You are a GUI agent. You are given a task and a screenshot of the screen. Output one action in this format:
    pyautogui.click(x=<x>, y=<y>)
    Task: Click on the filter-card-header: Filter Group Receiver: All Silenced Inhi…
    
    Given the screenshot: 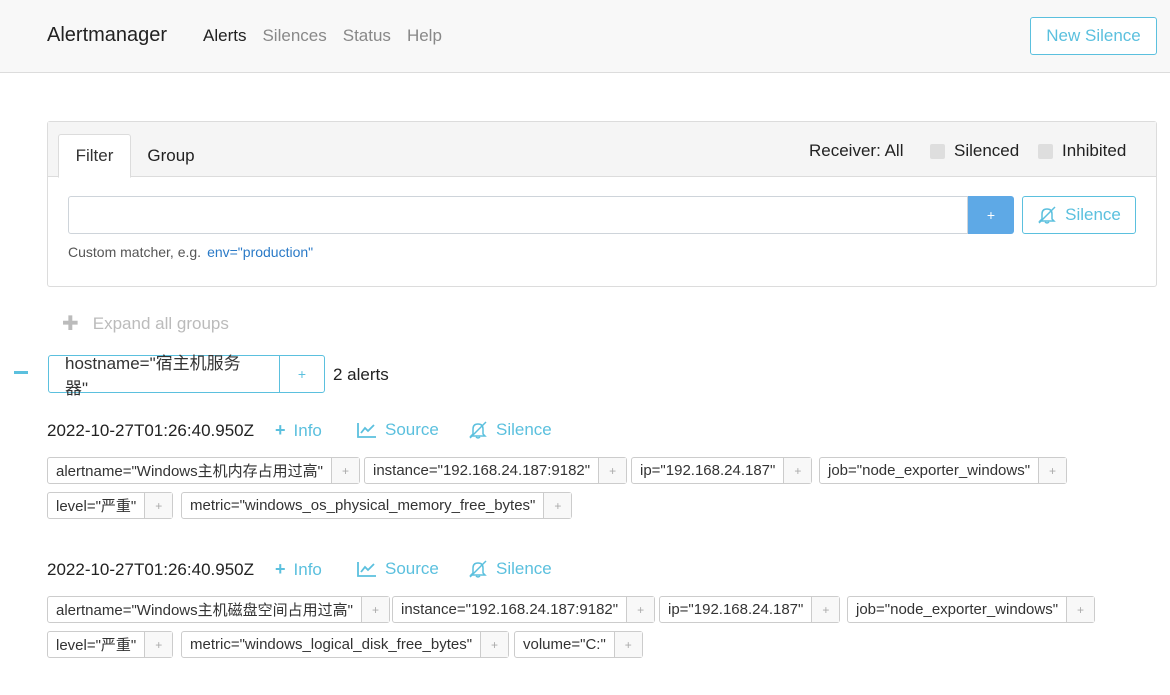 What is the action you would take?
    pyautogui.click(x=602, y=150)
    